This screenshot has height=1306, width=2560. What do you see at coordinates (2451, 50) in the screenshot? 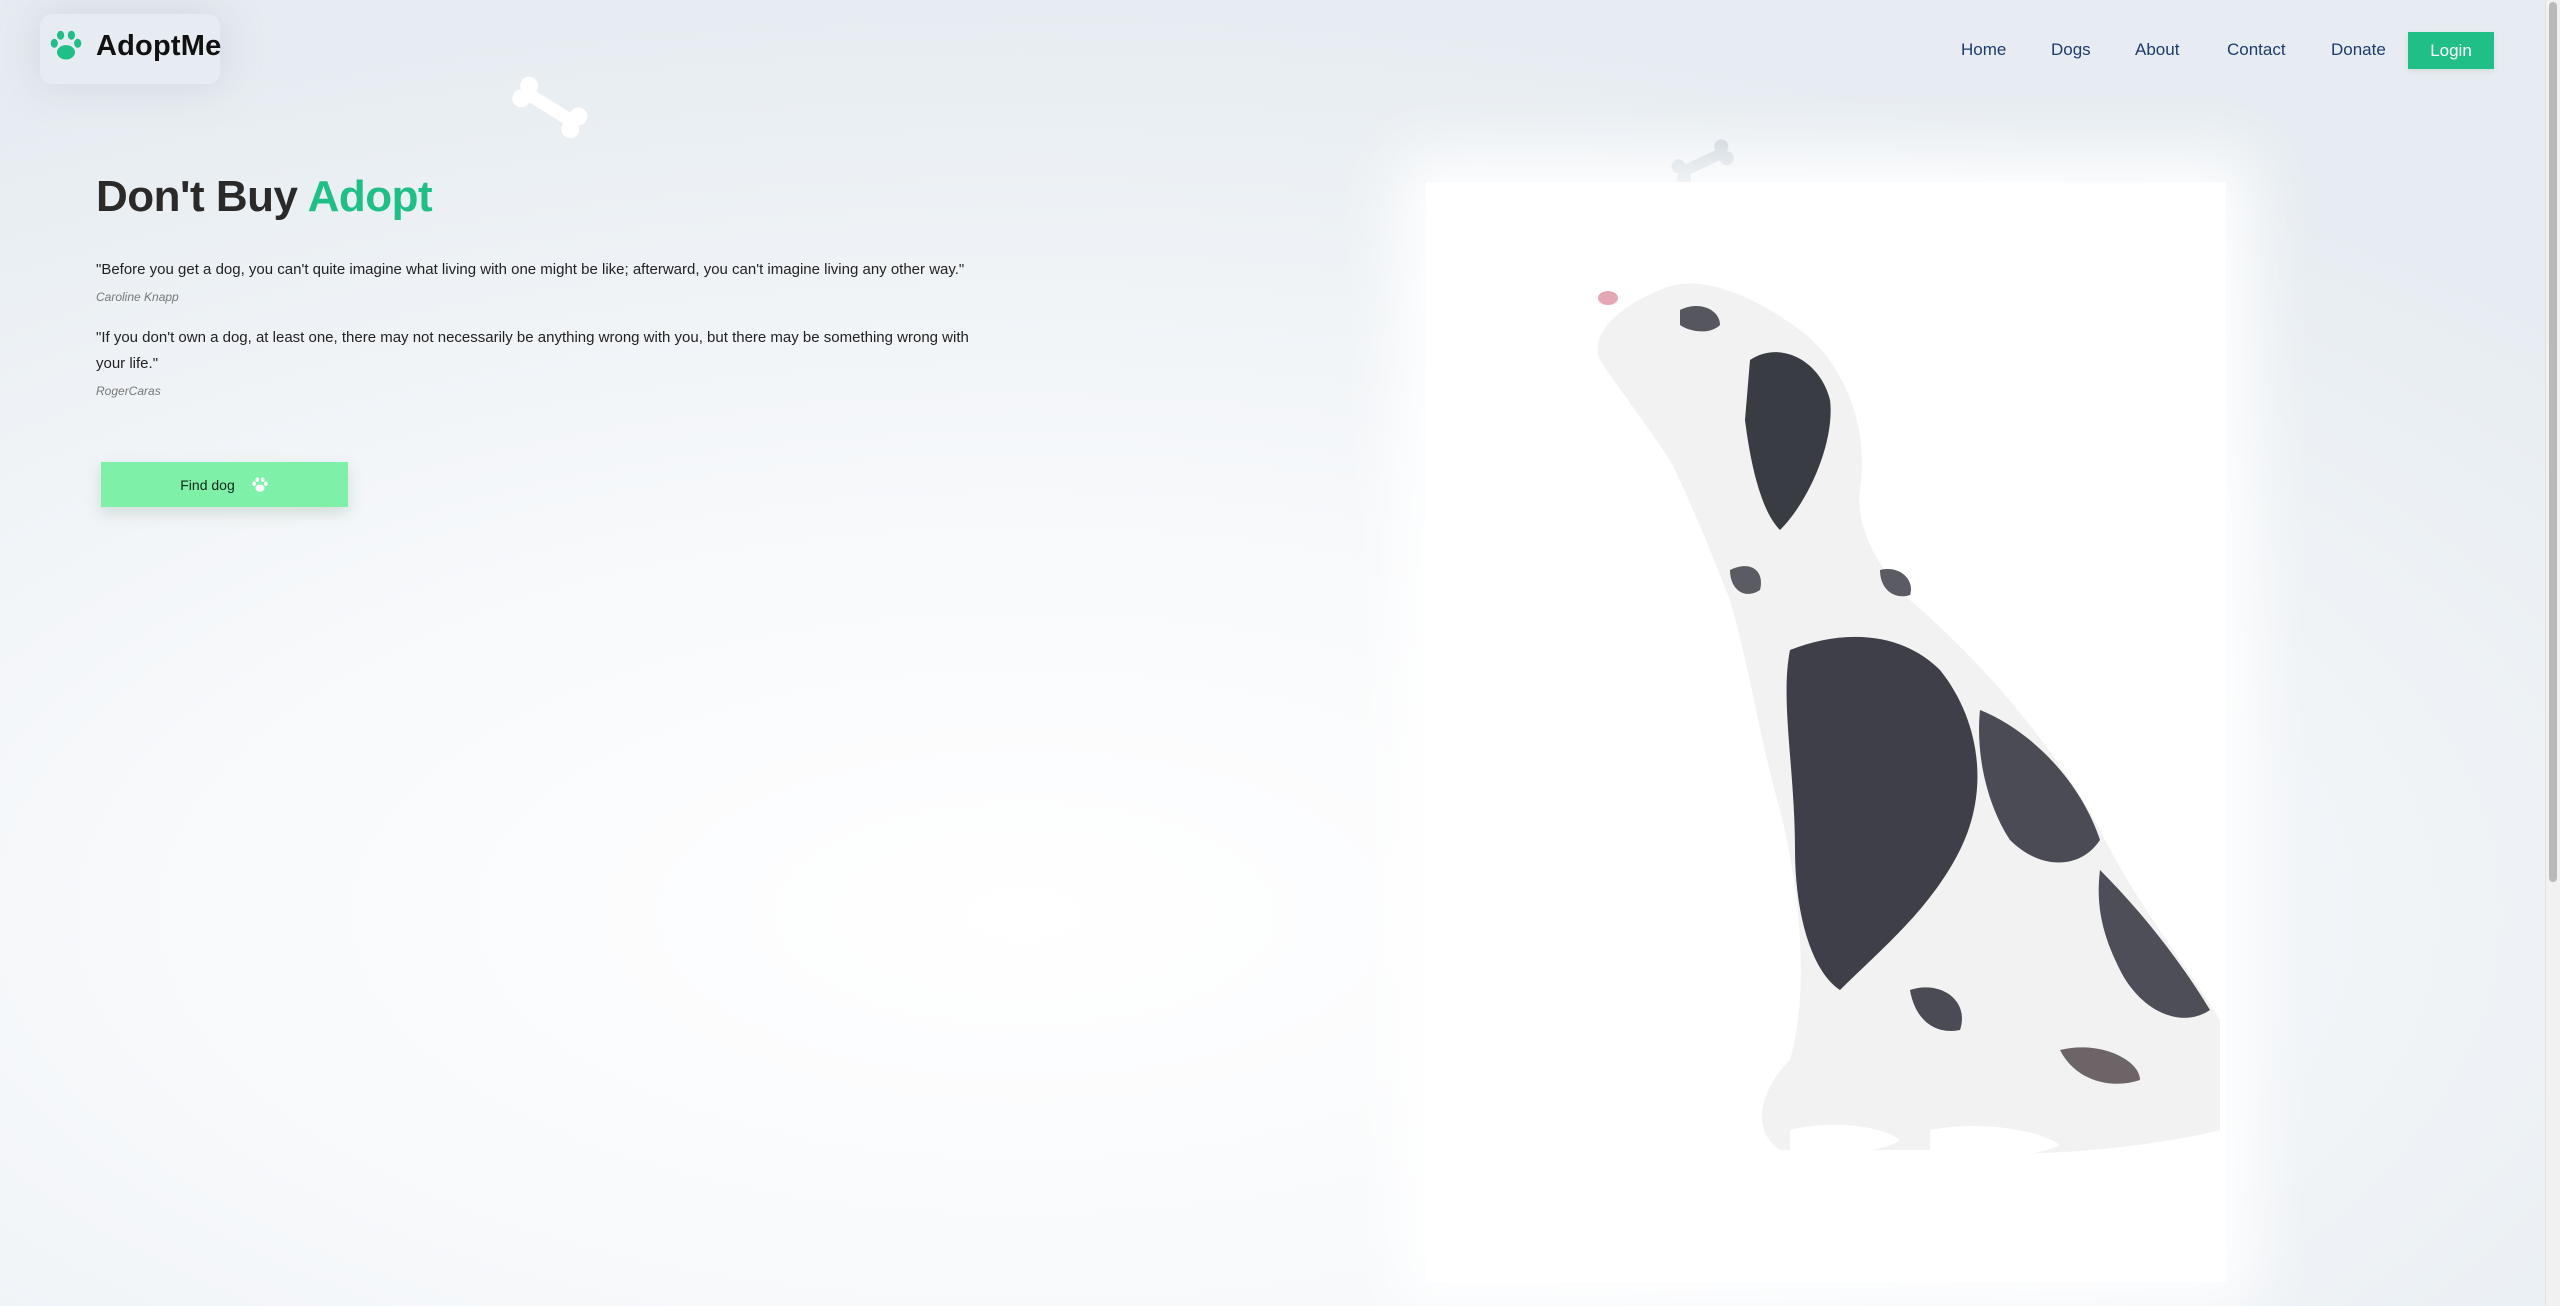
I see `login-button: Login` at bounding box center [2451, 50].